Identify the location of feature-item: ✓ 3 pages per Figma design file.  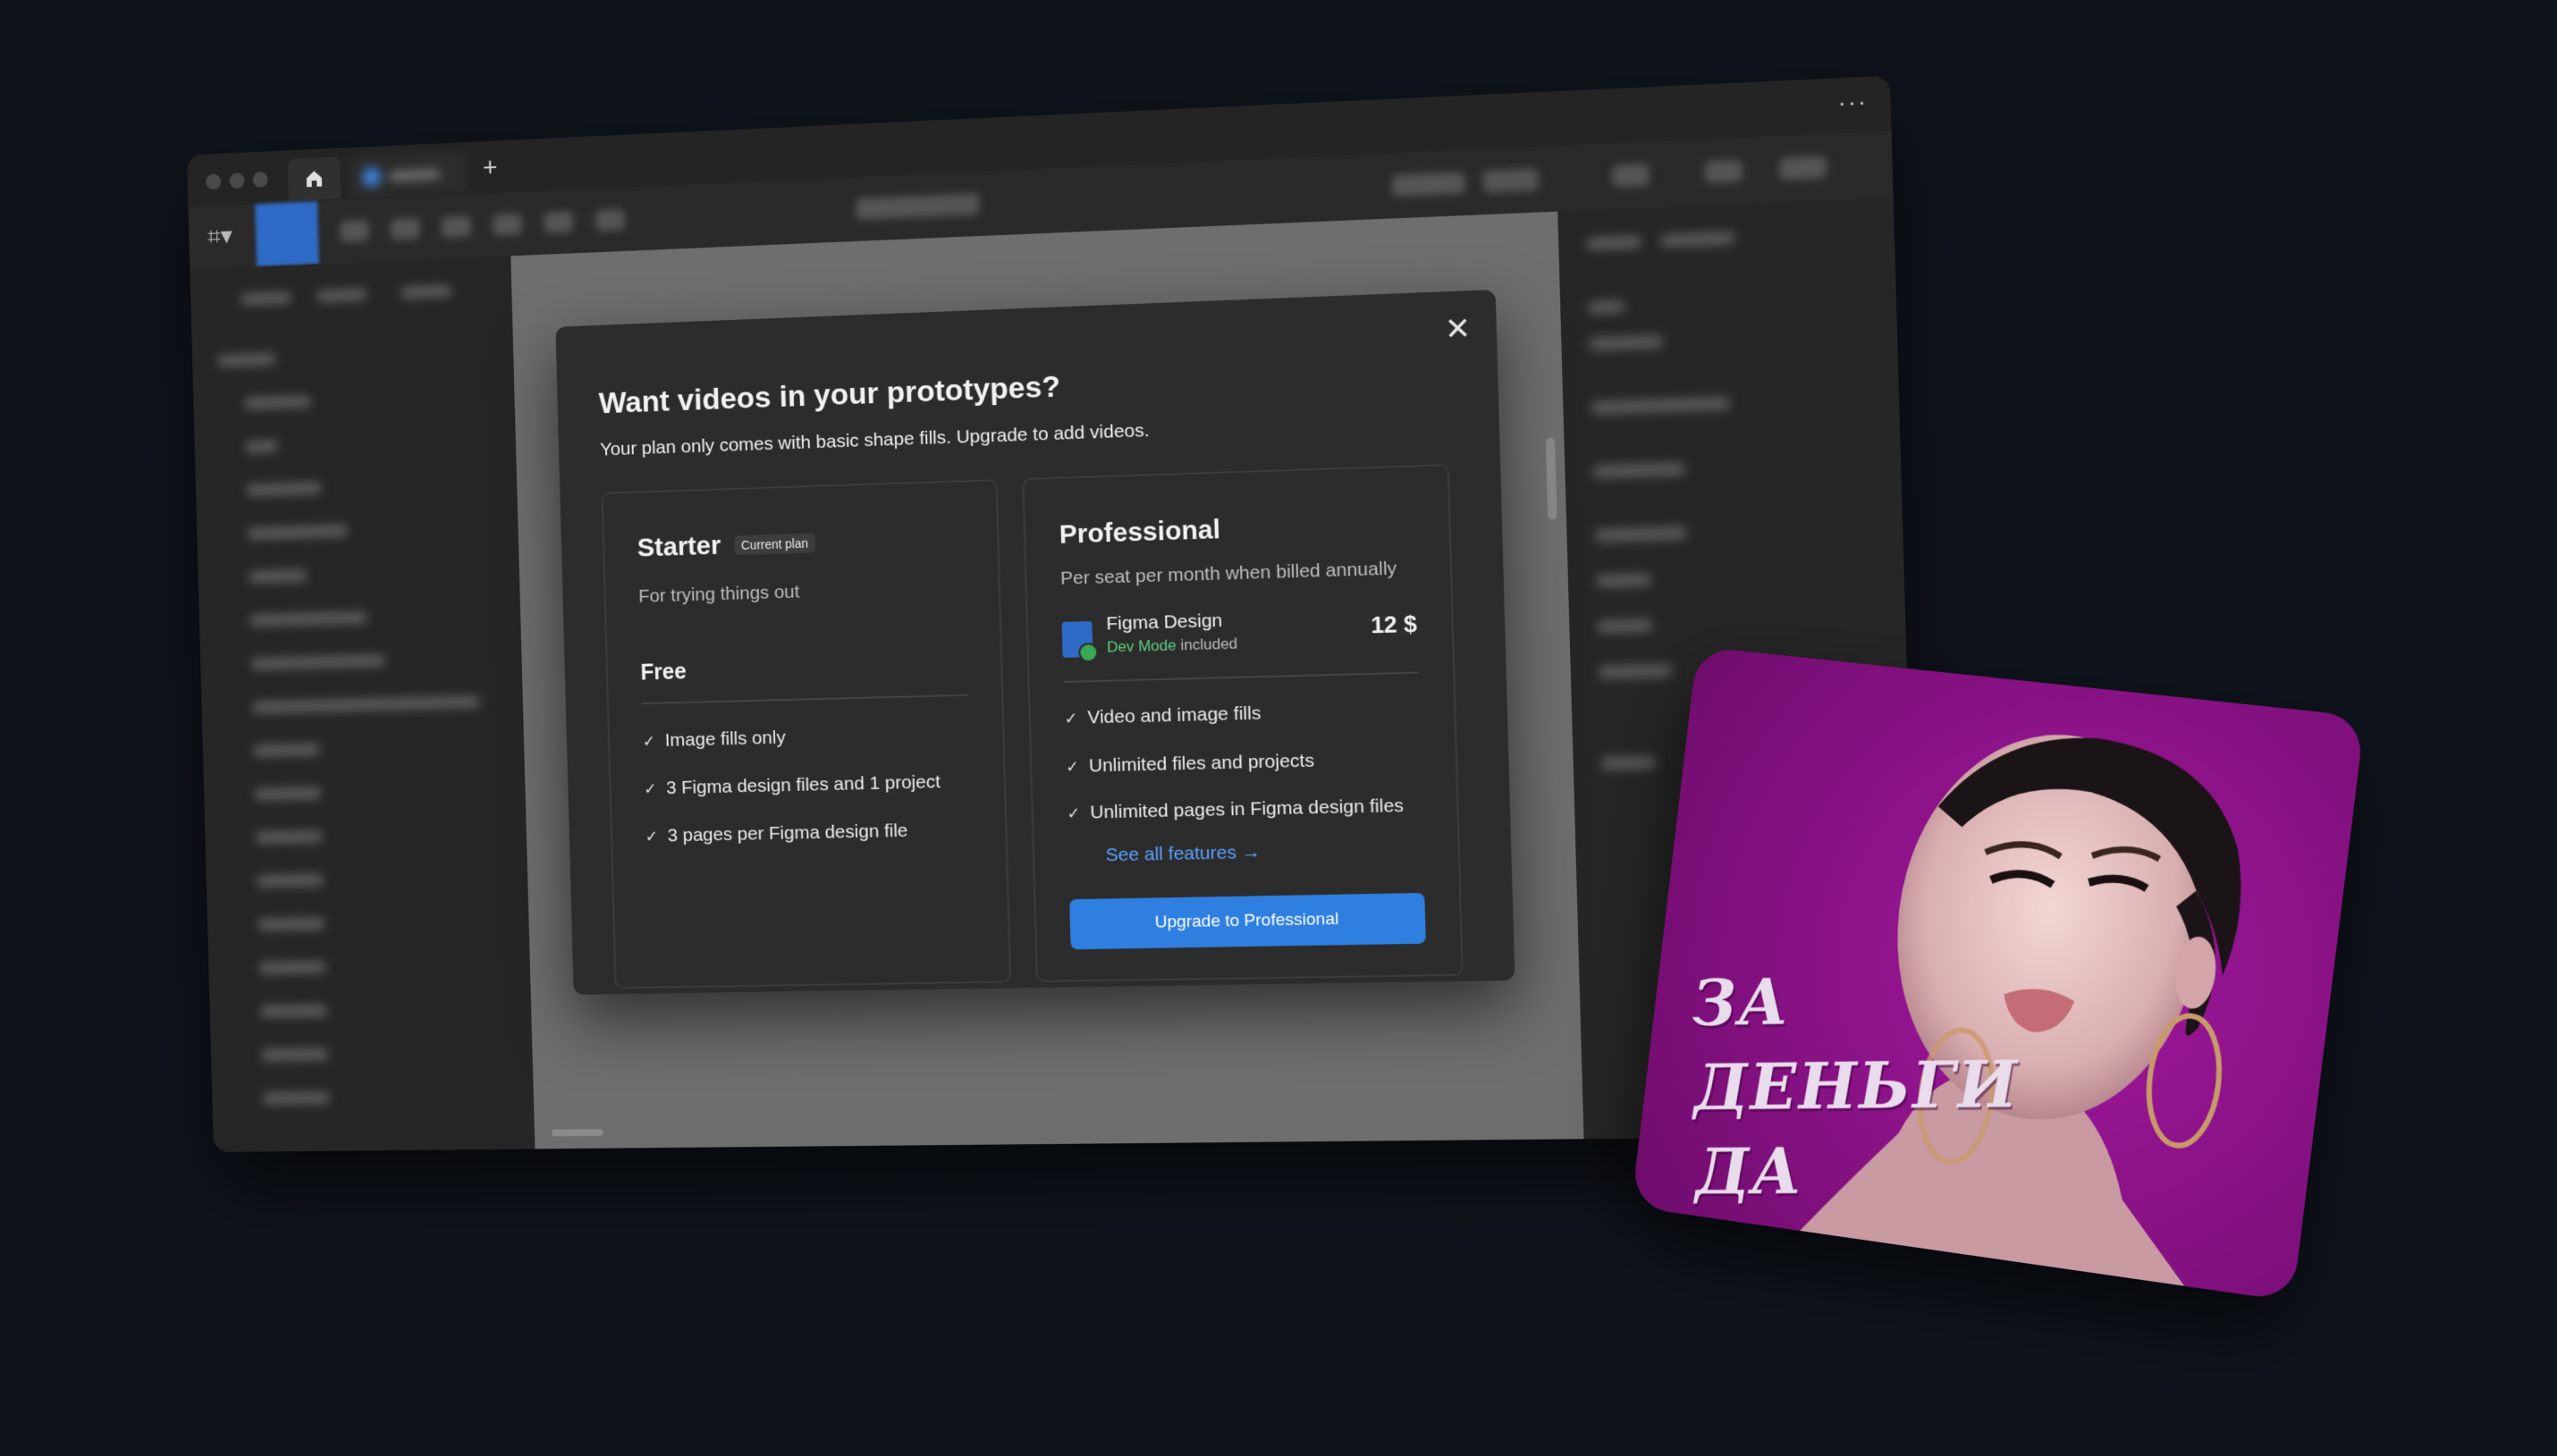
(776, 833).